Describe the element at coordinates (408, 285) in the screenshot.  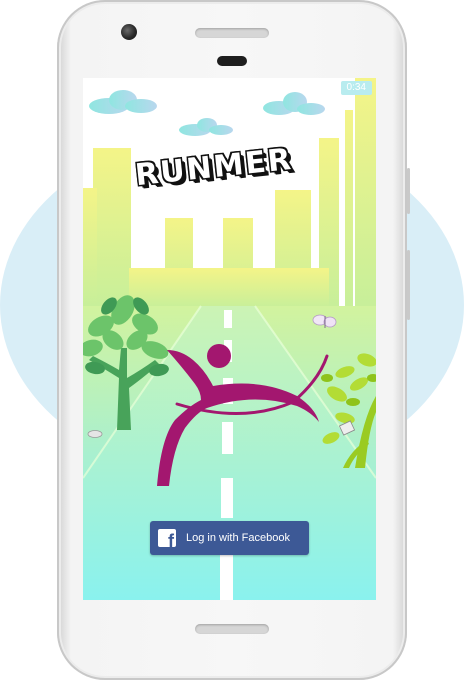
I see `volume-button` at that location.